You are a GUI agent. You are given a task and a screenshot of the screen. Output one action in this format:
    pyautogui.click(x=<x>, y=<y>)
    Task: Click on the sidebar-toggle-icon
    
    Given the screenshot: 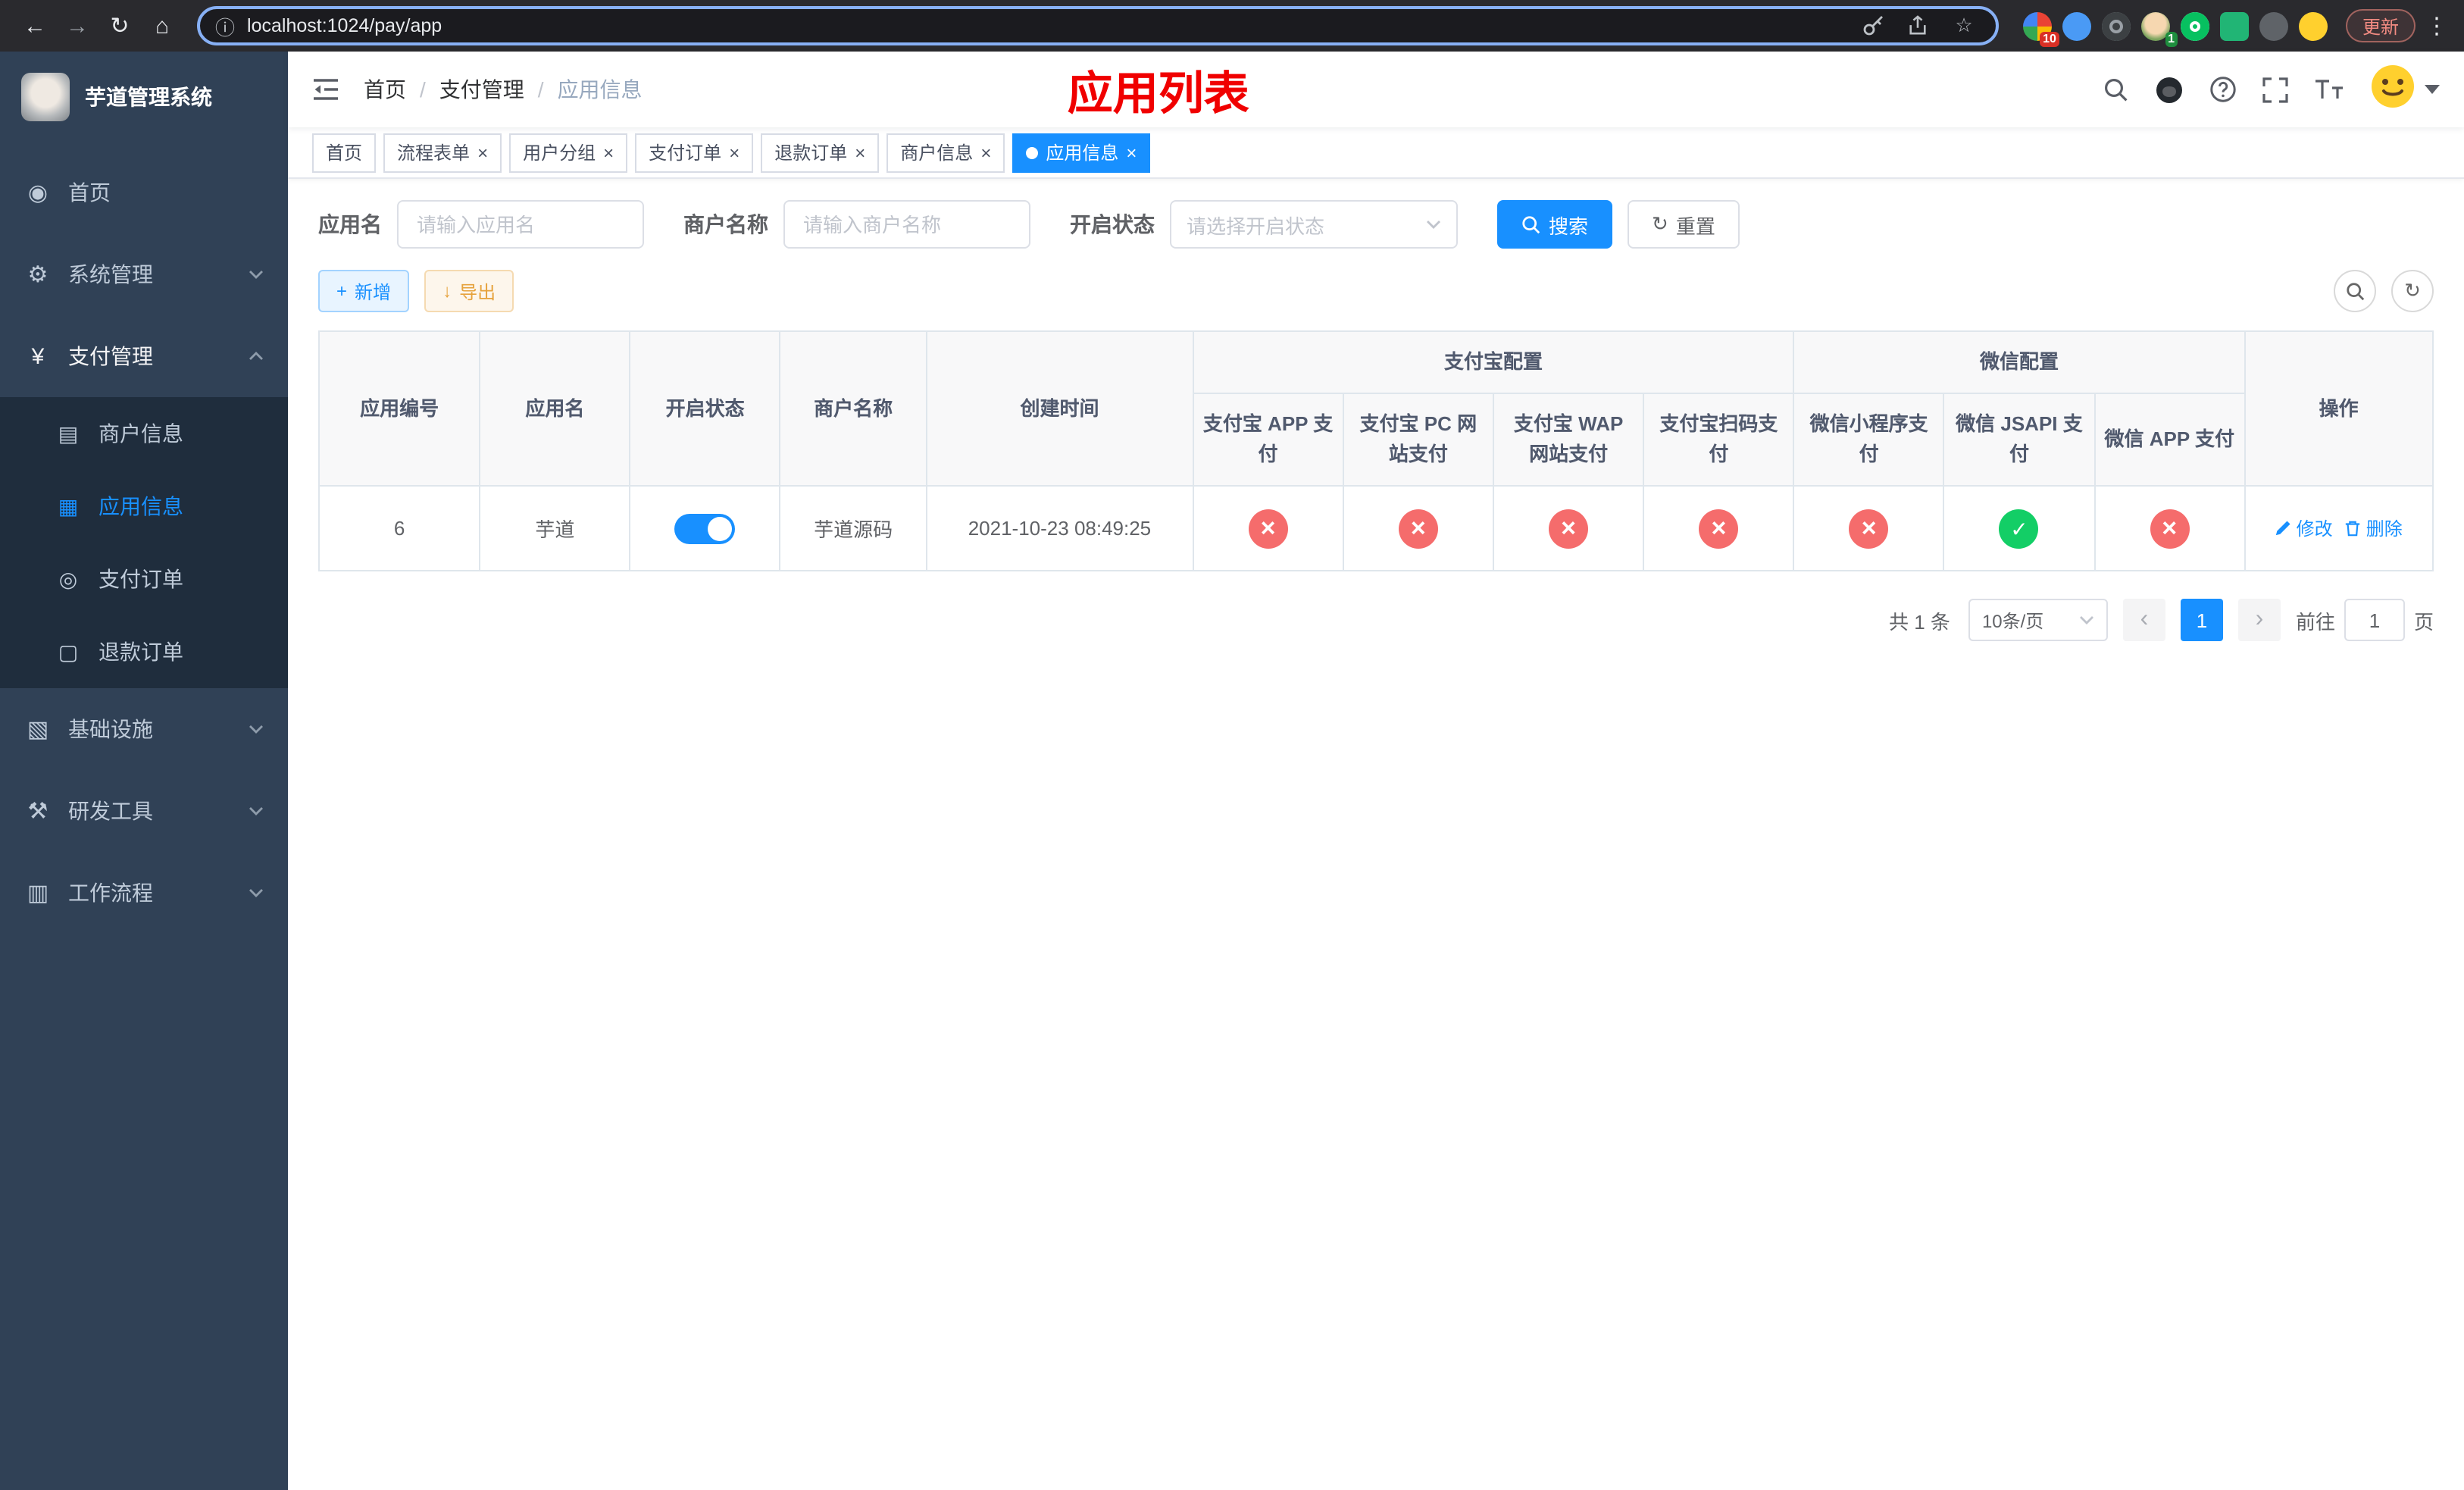 What is the action you would take?
    pyautogui.click(x=325, y=89)
    